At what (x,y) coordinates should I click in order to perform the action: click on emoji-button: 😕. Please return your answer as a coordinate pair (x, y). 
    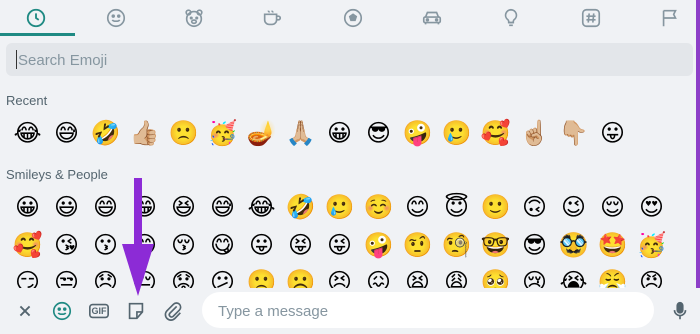
    Looking at the image, I should click on (222, 277).